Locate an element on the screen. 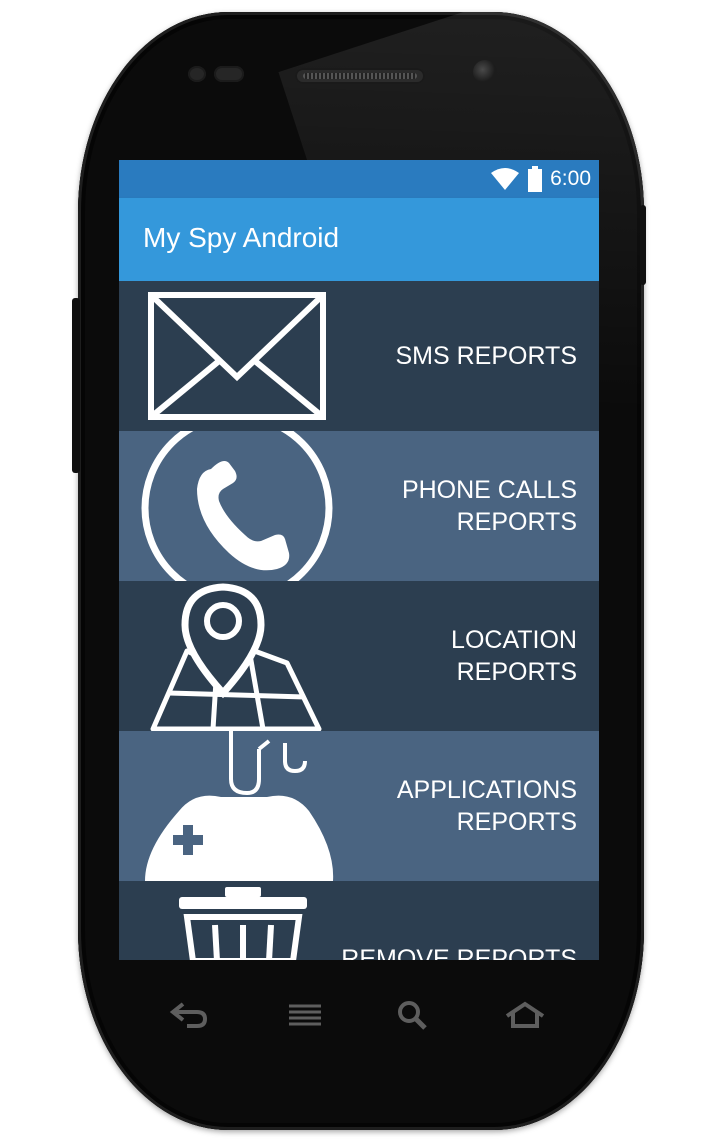 This screenshot has height=1139, width=719. menu-item-location-reports: LOCATION REPORTS is located at coordinates (359, 656).